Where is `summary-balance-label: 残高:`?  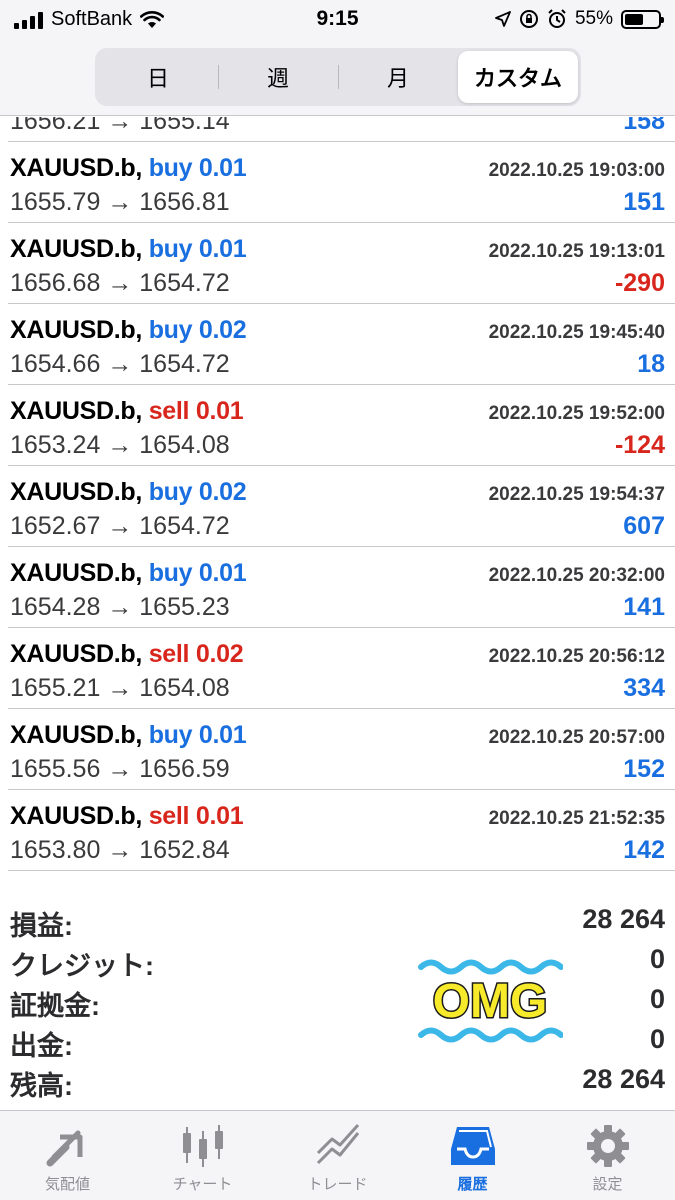
summary-balance-label: 残高: is located at coordinates (41, 1086).